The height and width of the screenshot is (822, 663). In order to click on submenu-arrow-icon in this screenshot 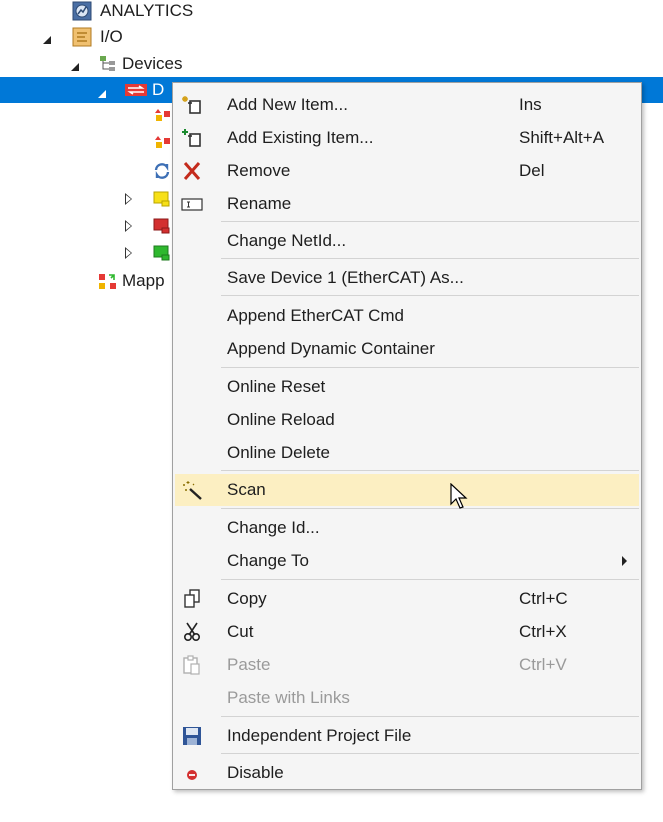, I will do `click(624, 561)`.